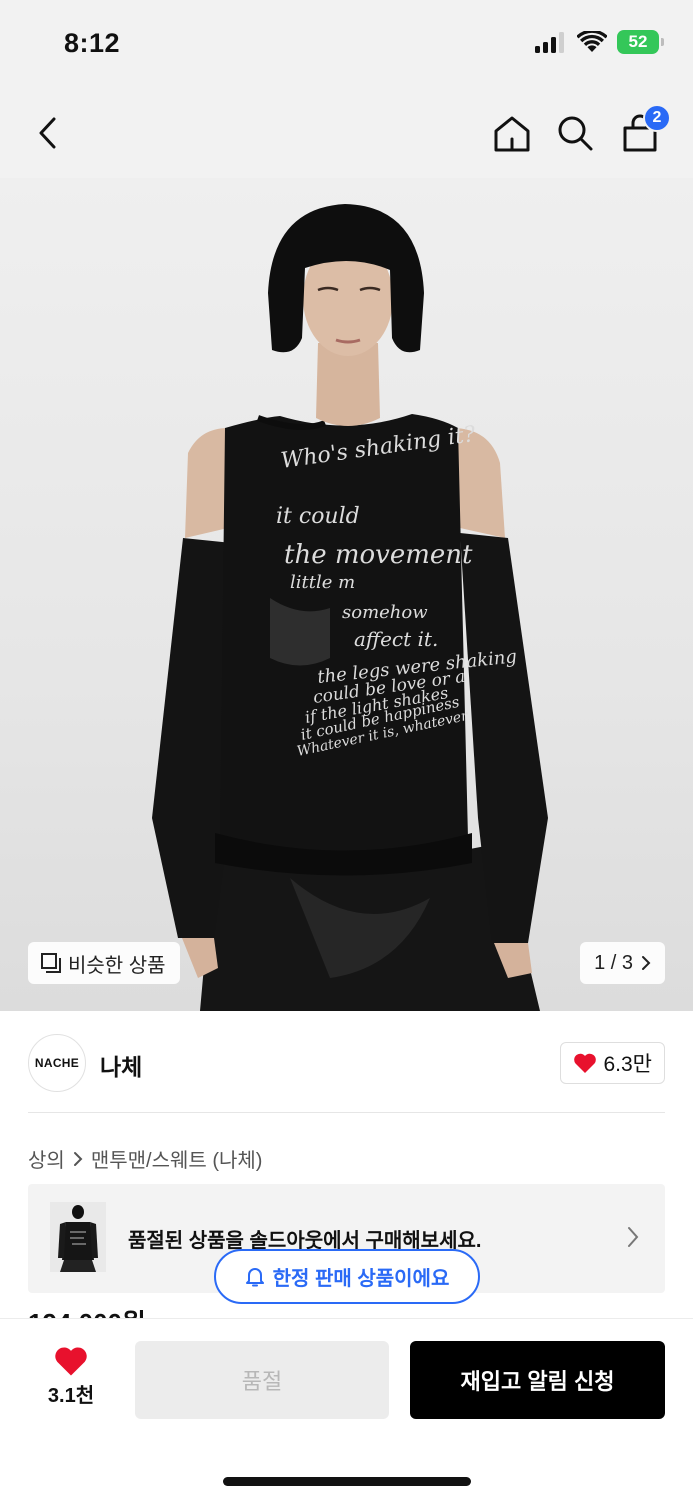  I want to click on status-icons: 52, so click(599, 42).